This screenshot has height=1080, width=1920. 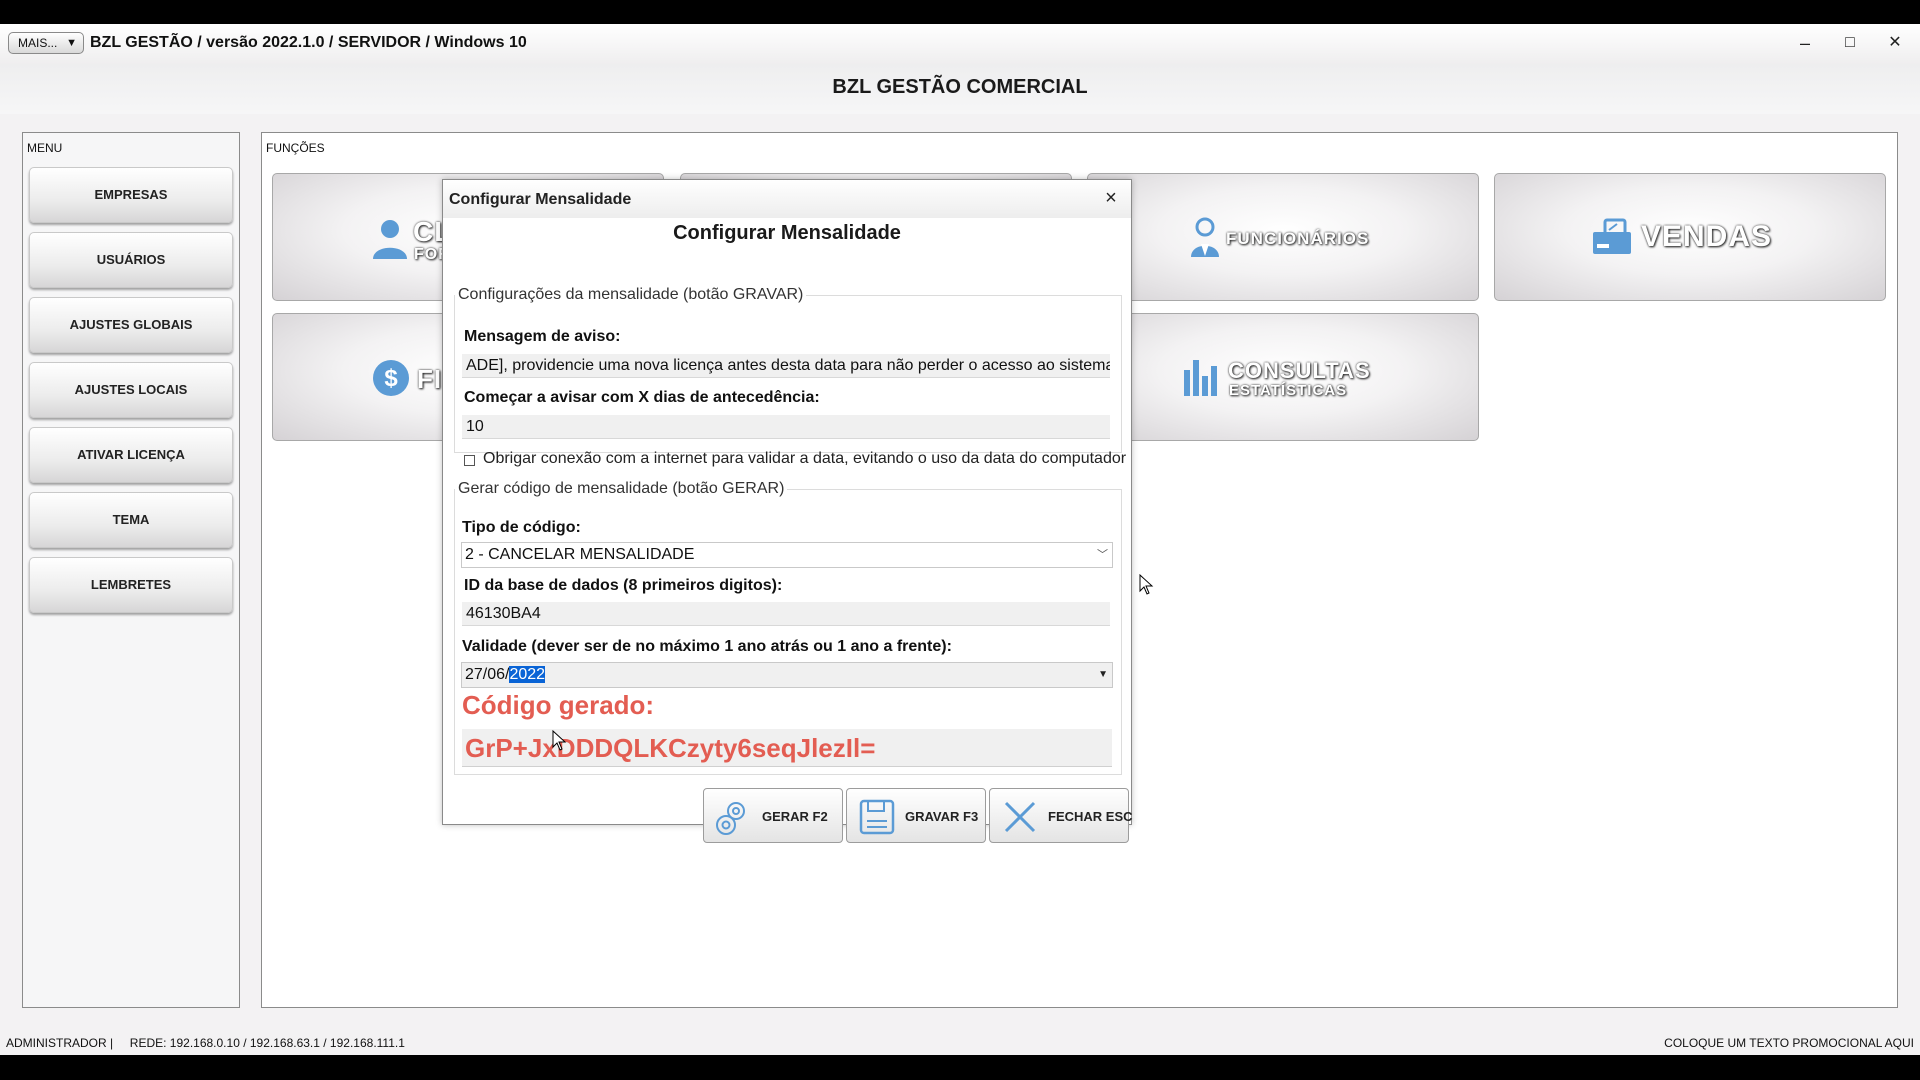 I want to click on app-header: BZL GESTÃO COMERCIAL, so click(x=960, y=89).